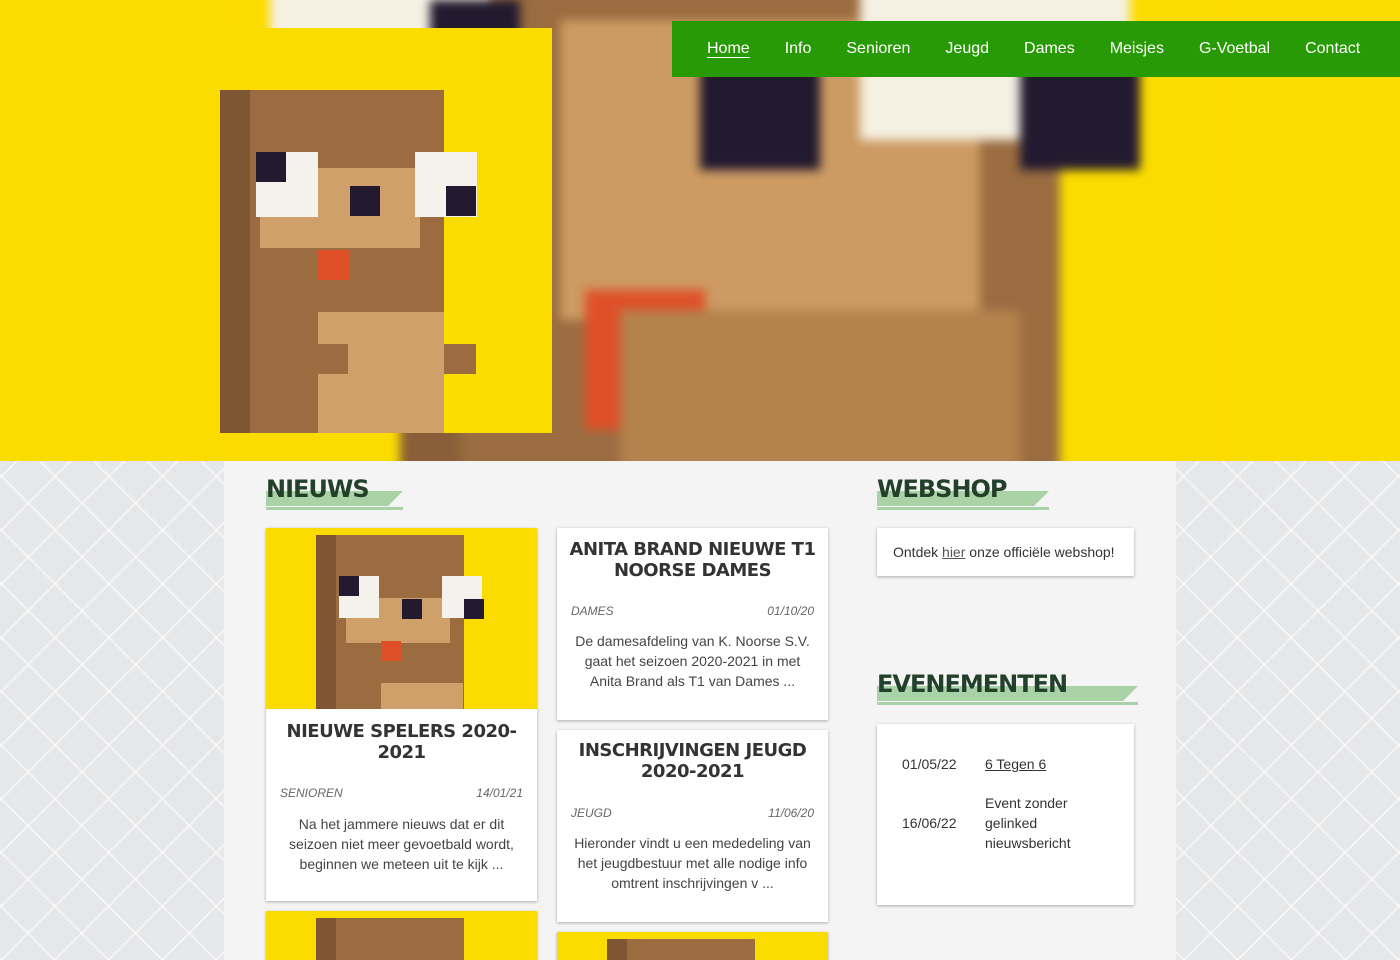 The image size is (1400, 960). What do you see at coordinates (692, 761) in the screenshot?
I see `news-card-title: INSCHRIJVINGEN JEUGD 2020-2021` at bounding box center [692, 761].